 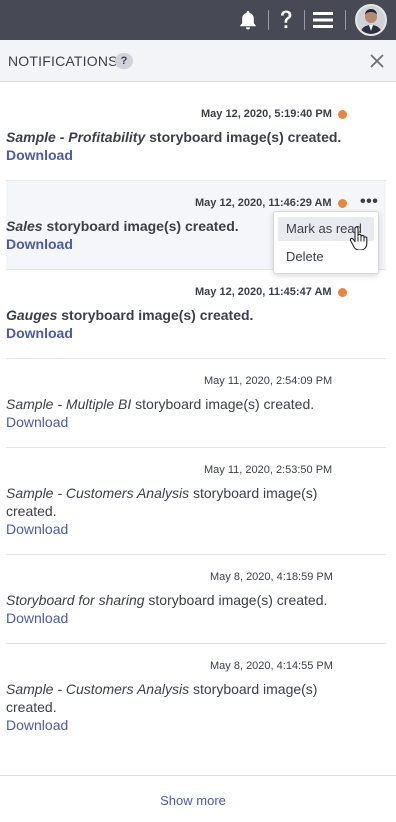 I want to click on show-more-link: Show more, so click(x=193, y=800).